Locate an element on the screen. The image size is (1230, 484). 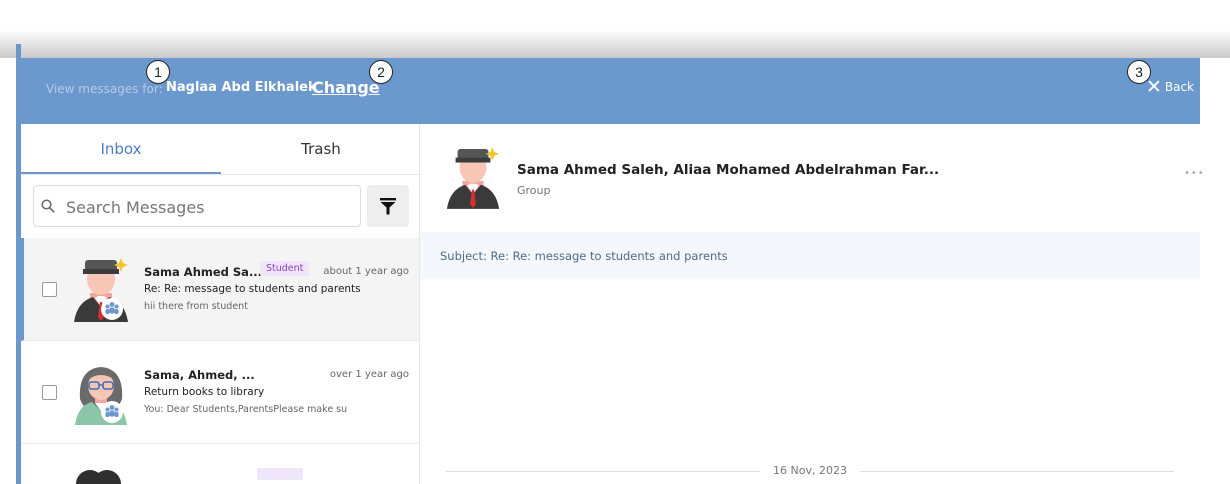
role-badge is located at coordinates (280, 474).